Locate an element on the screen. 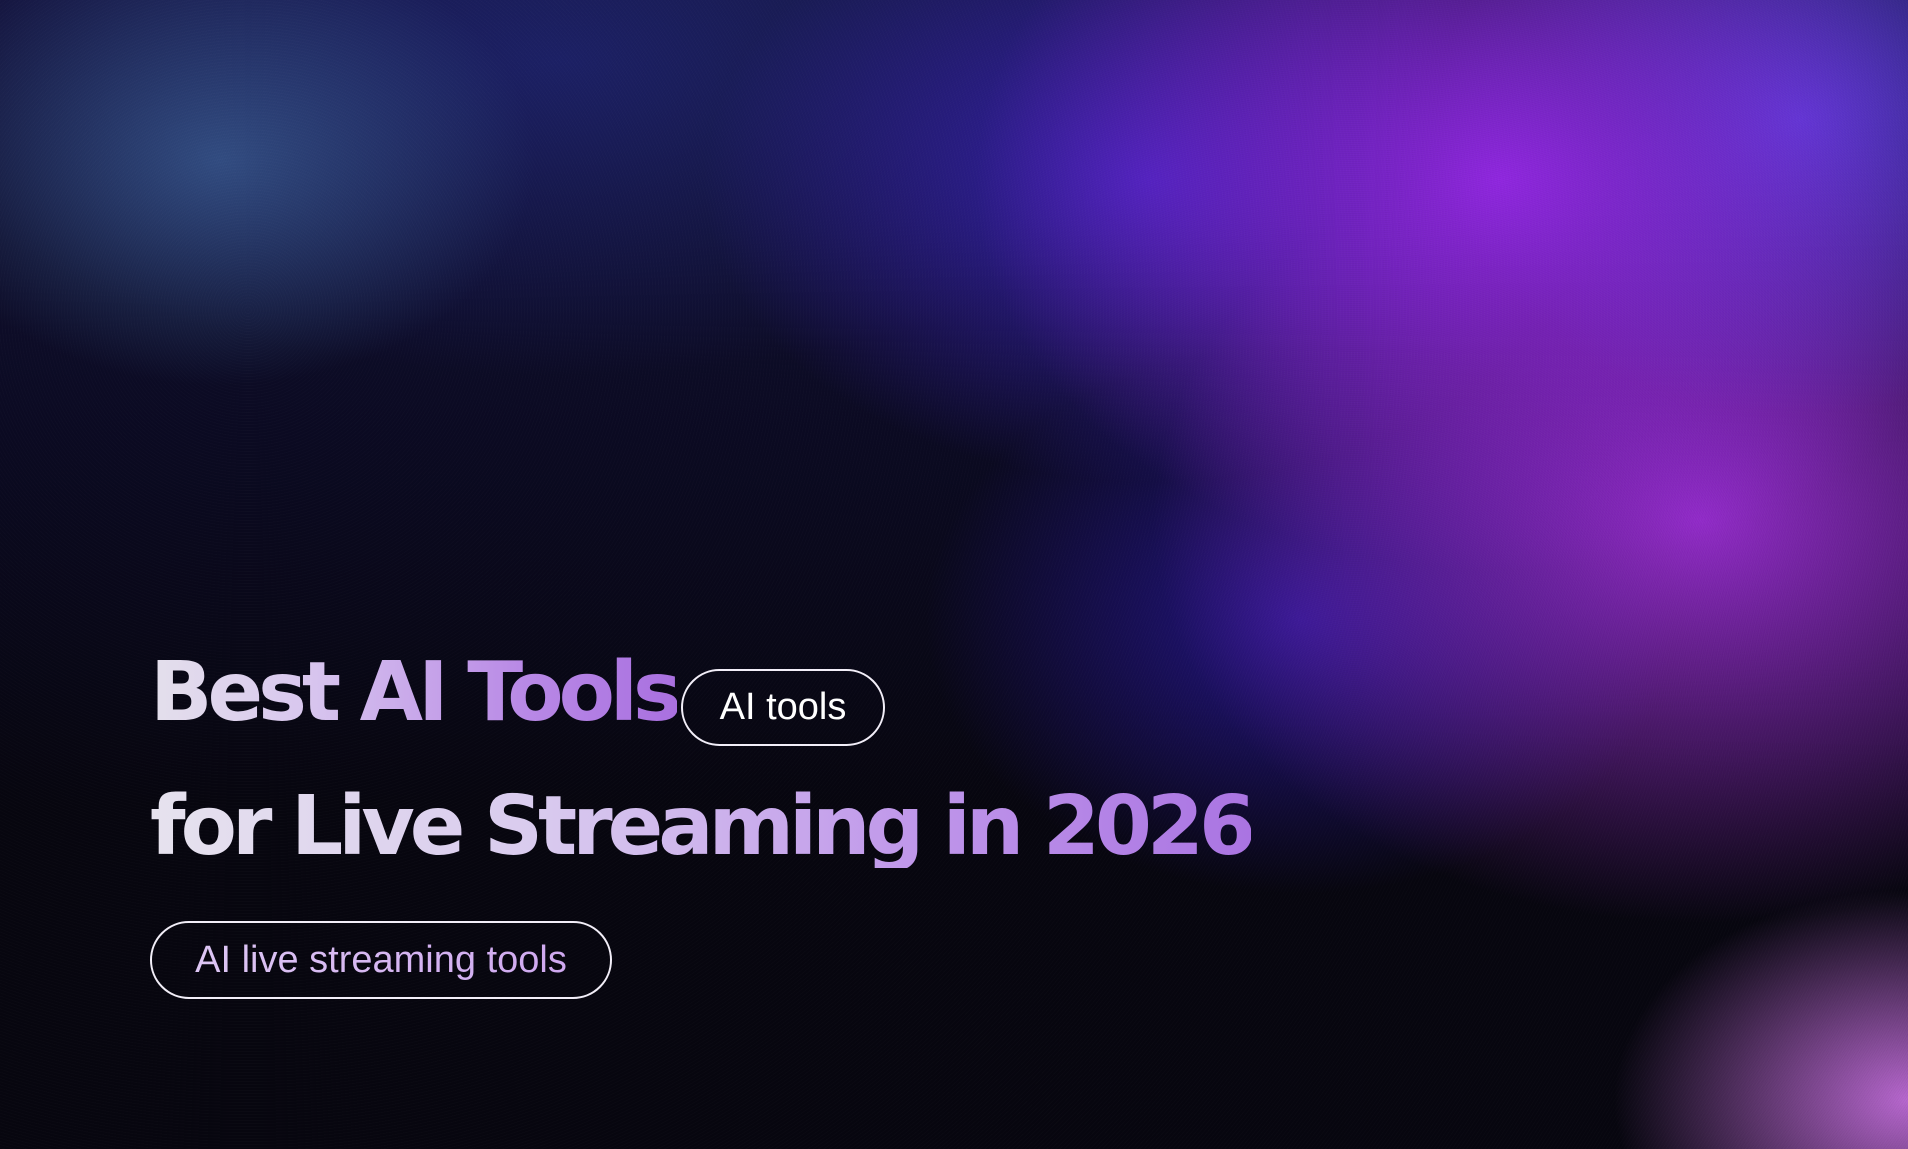 This screenshot has width=1908, height=1149. tag-ai-live-streaming-tools-label: AI live streaming tools is located at coordinates (381, 959).